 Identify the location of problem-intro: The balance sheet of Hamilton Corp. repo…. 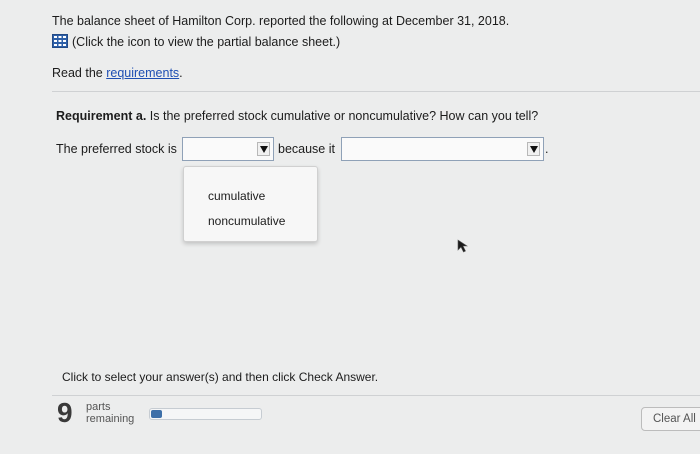
(280, 32).